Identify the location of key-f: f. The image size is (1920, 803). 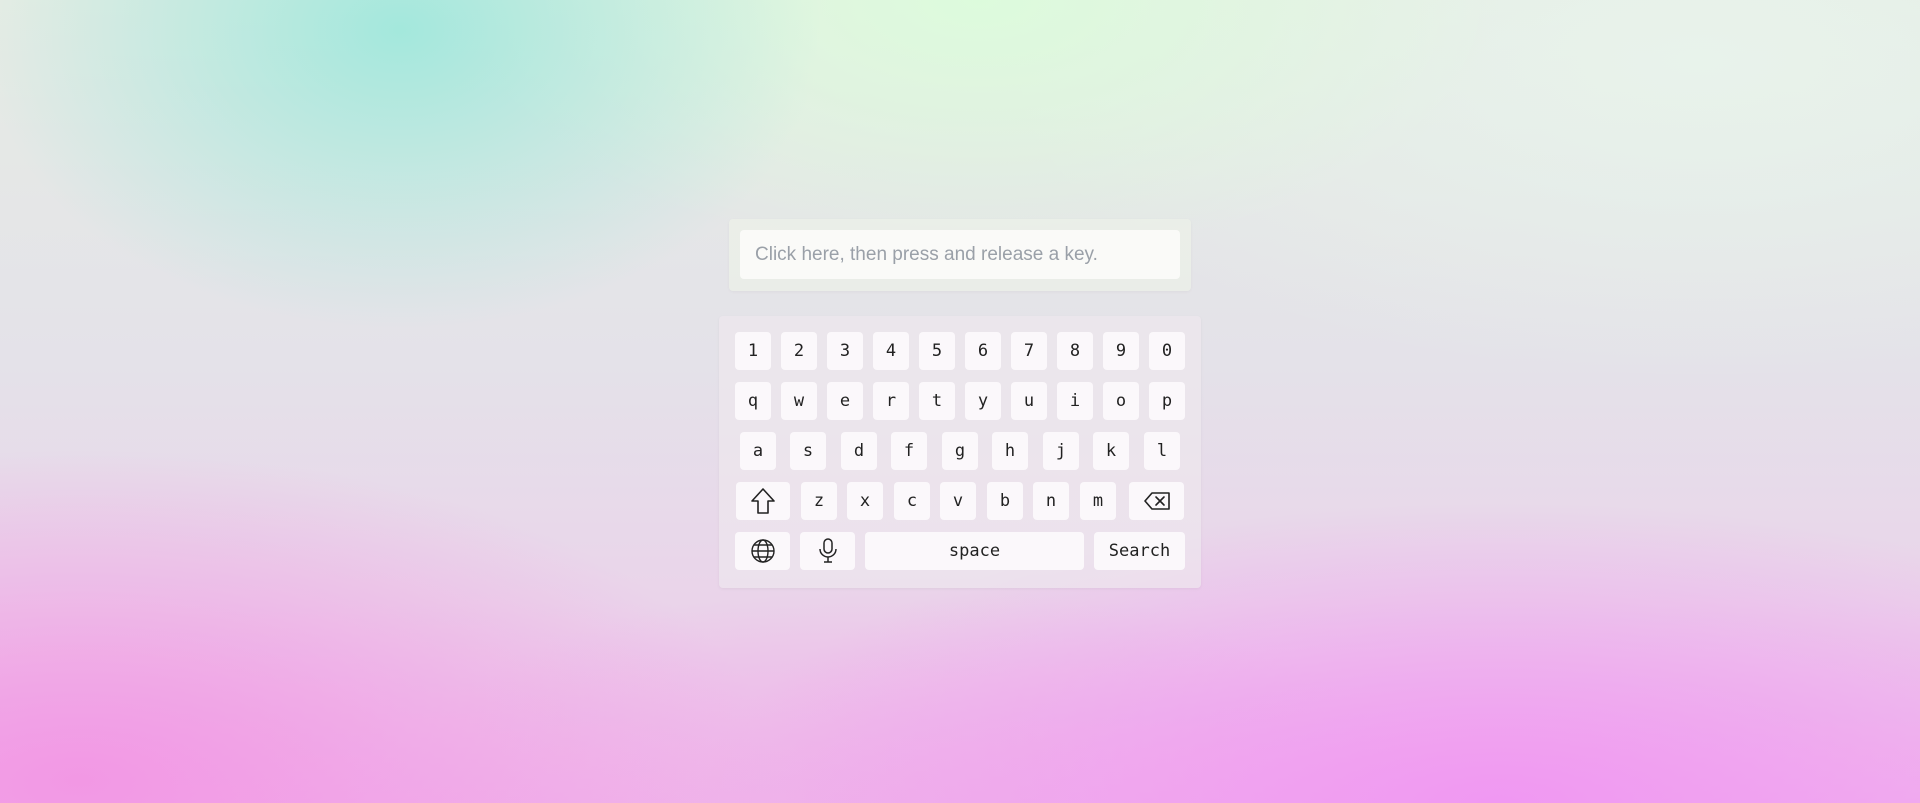
(909, 451).